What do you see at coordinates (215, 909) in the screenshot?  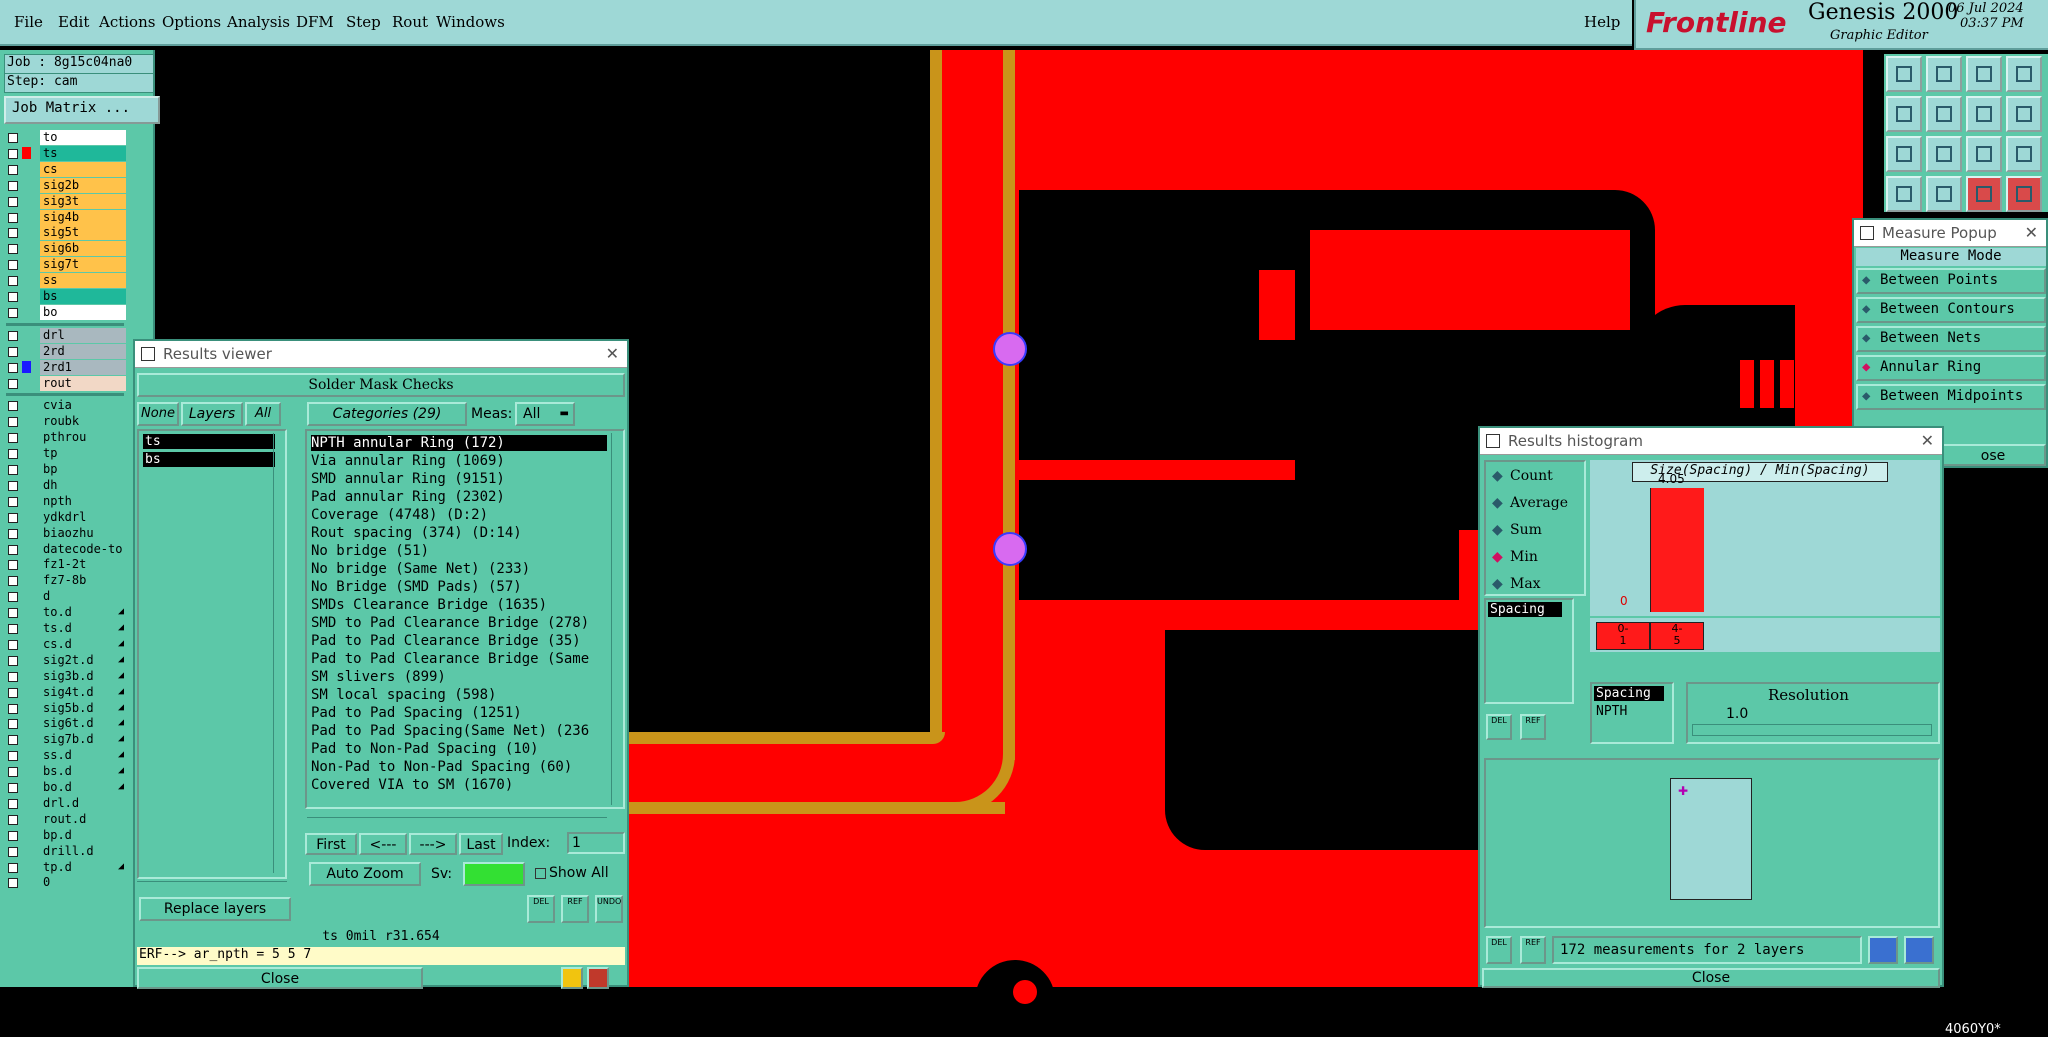 I see `replace-layers-dropdown: Replace layers` at bounding box center [215, 909].